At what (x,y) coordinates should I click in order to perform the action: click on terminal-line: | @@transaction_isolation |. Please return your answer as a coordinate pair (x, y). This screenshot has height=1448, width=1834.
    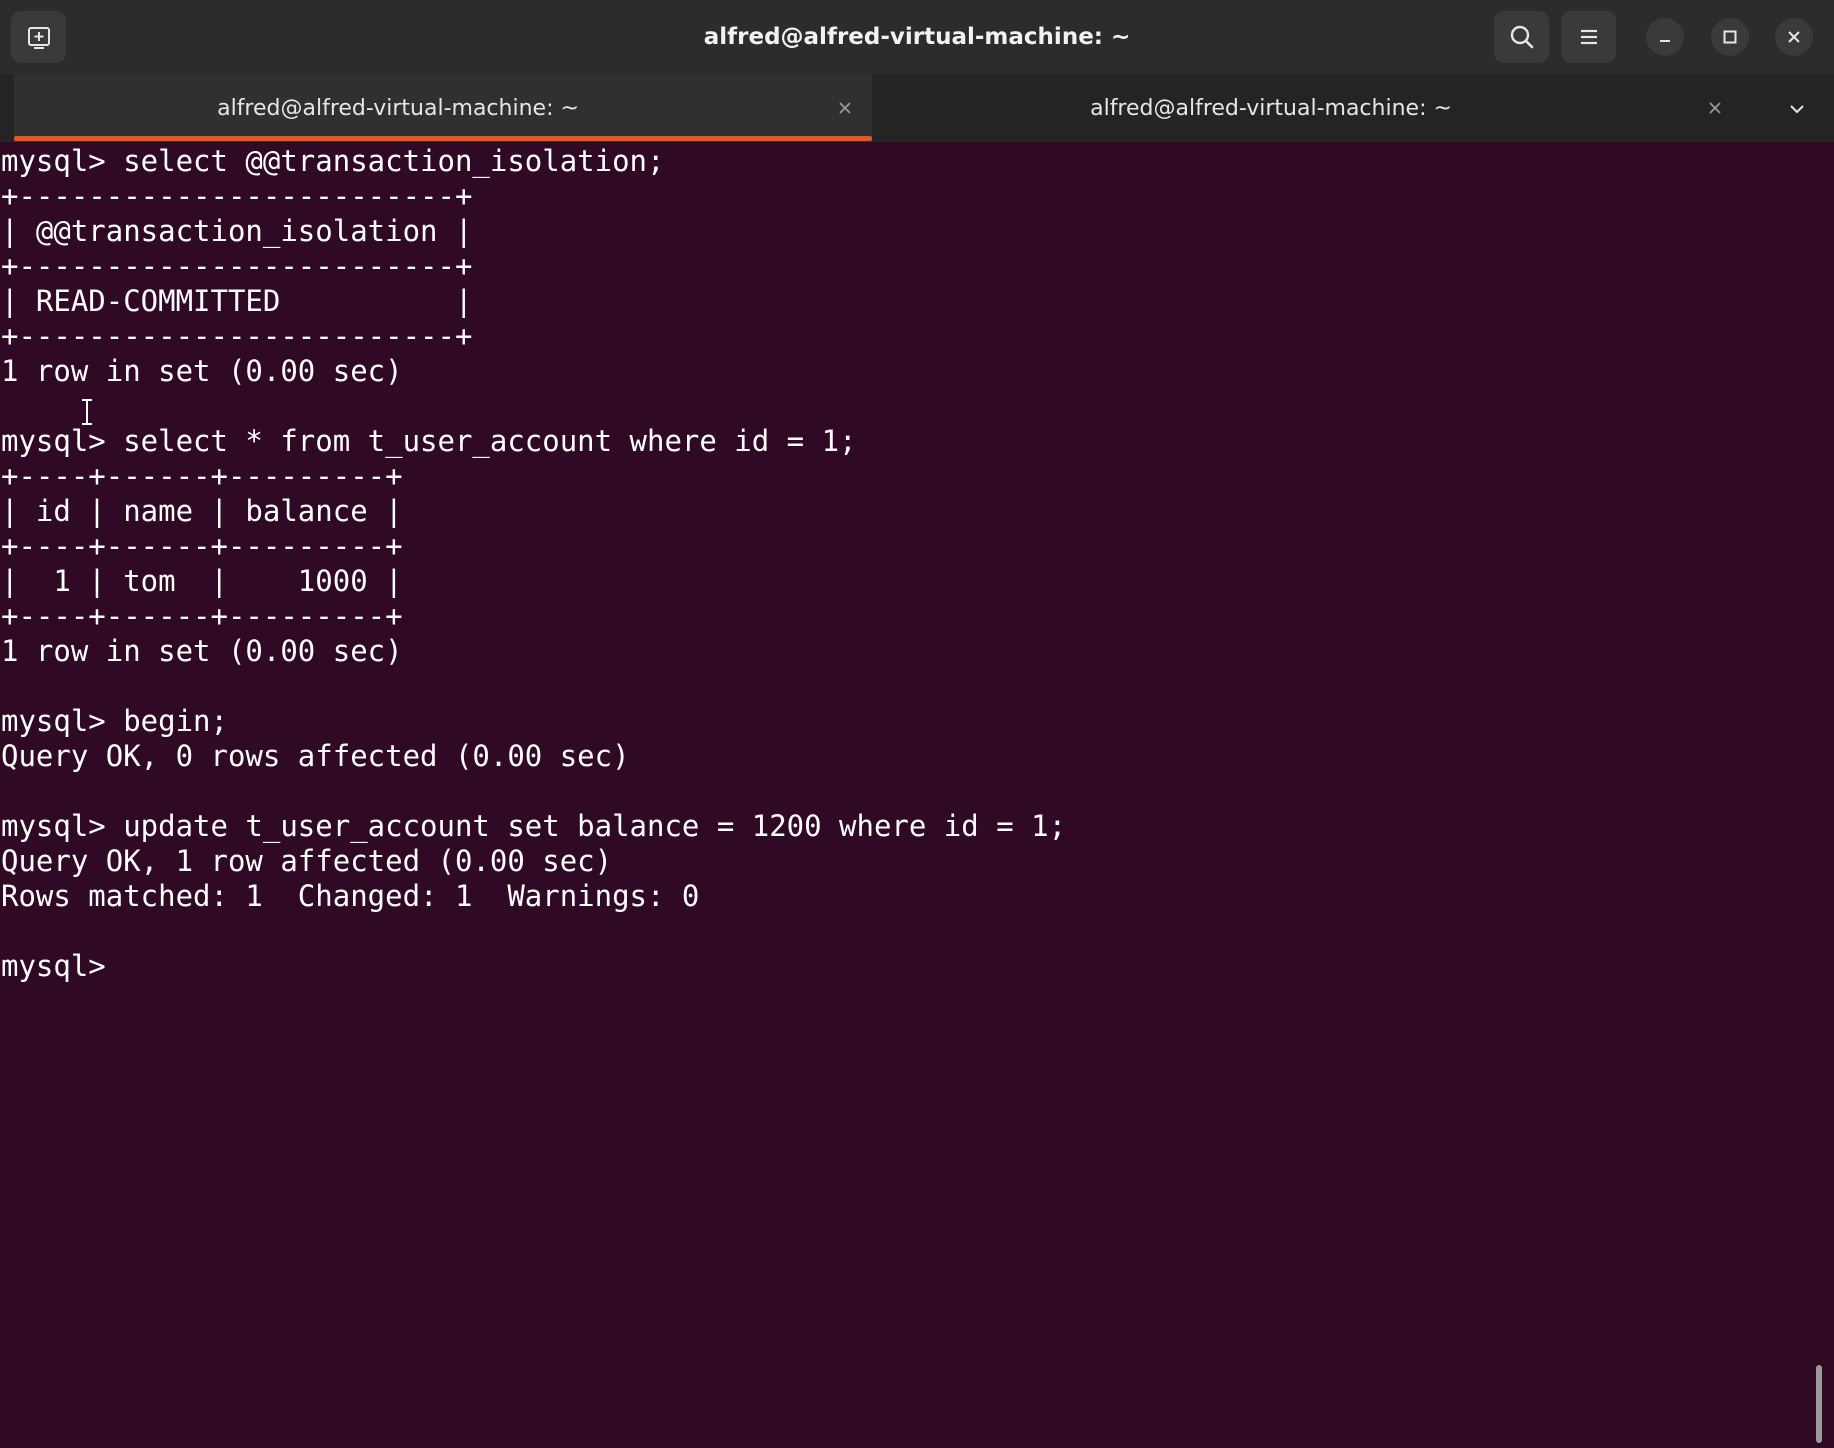
    Looking at the image, I should click on (237, 231).